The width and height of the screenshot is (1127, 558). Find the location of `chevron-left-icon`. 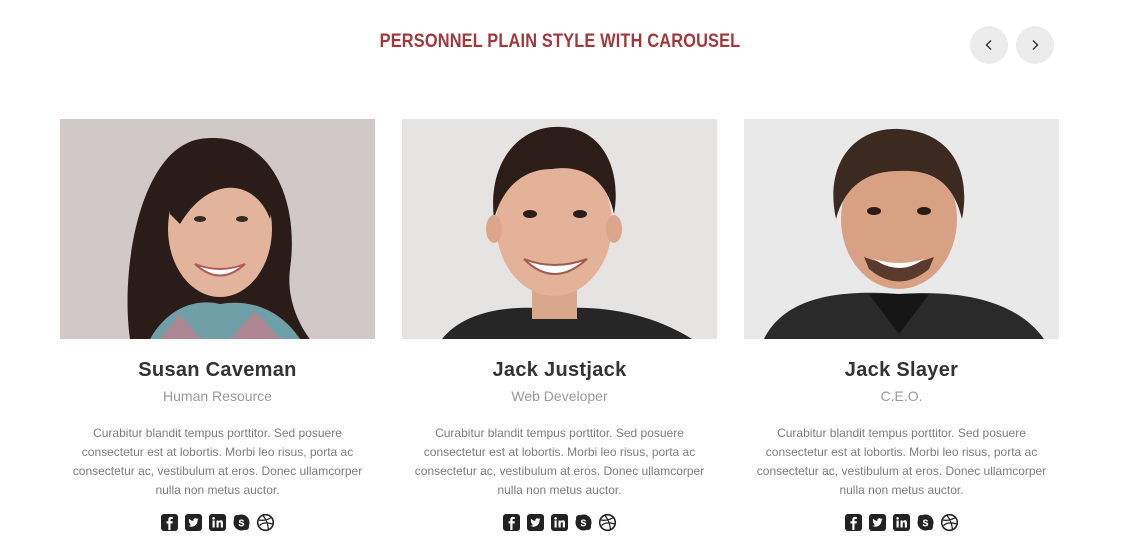

chevron-left-icon is located at coordinates (988, 45).